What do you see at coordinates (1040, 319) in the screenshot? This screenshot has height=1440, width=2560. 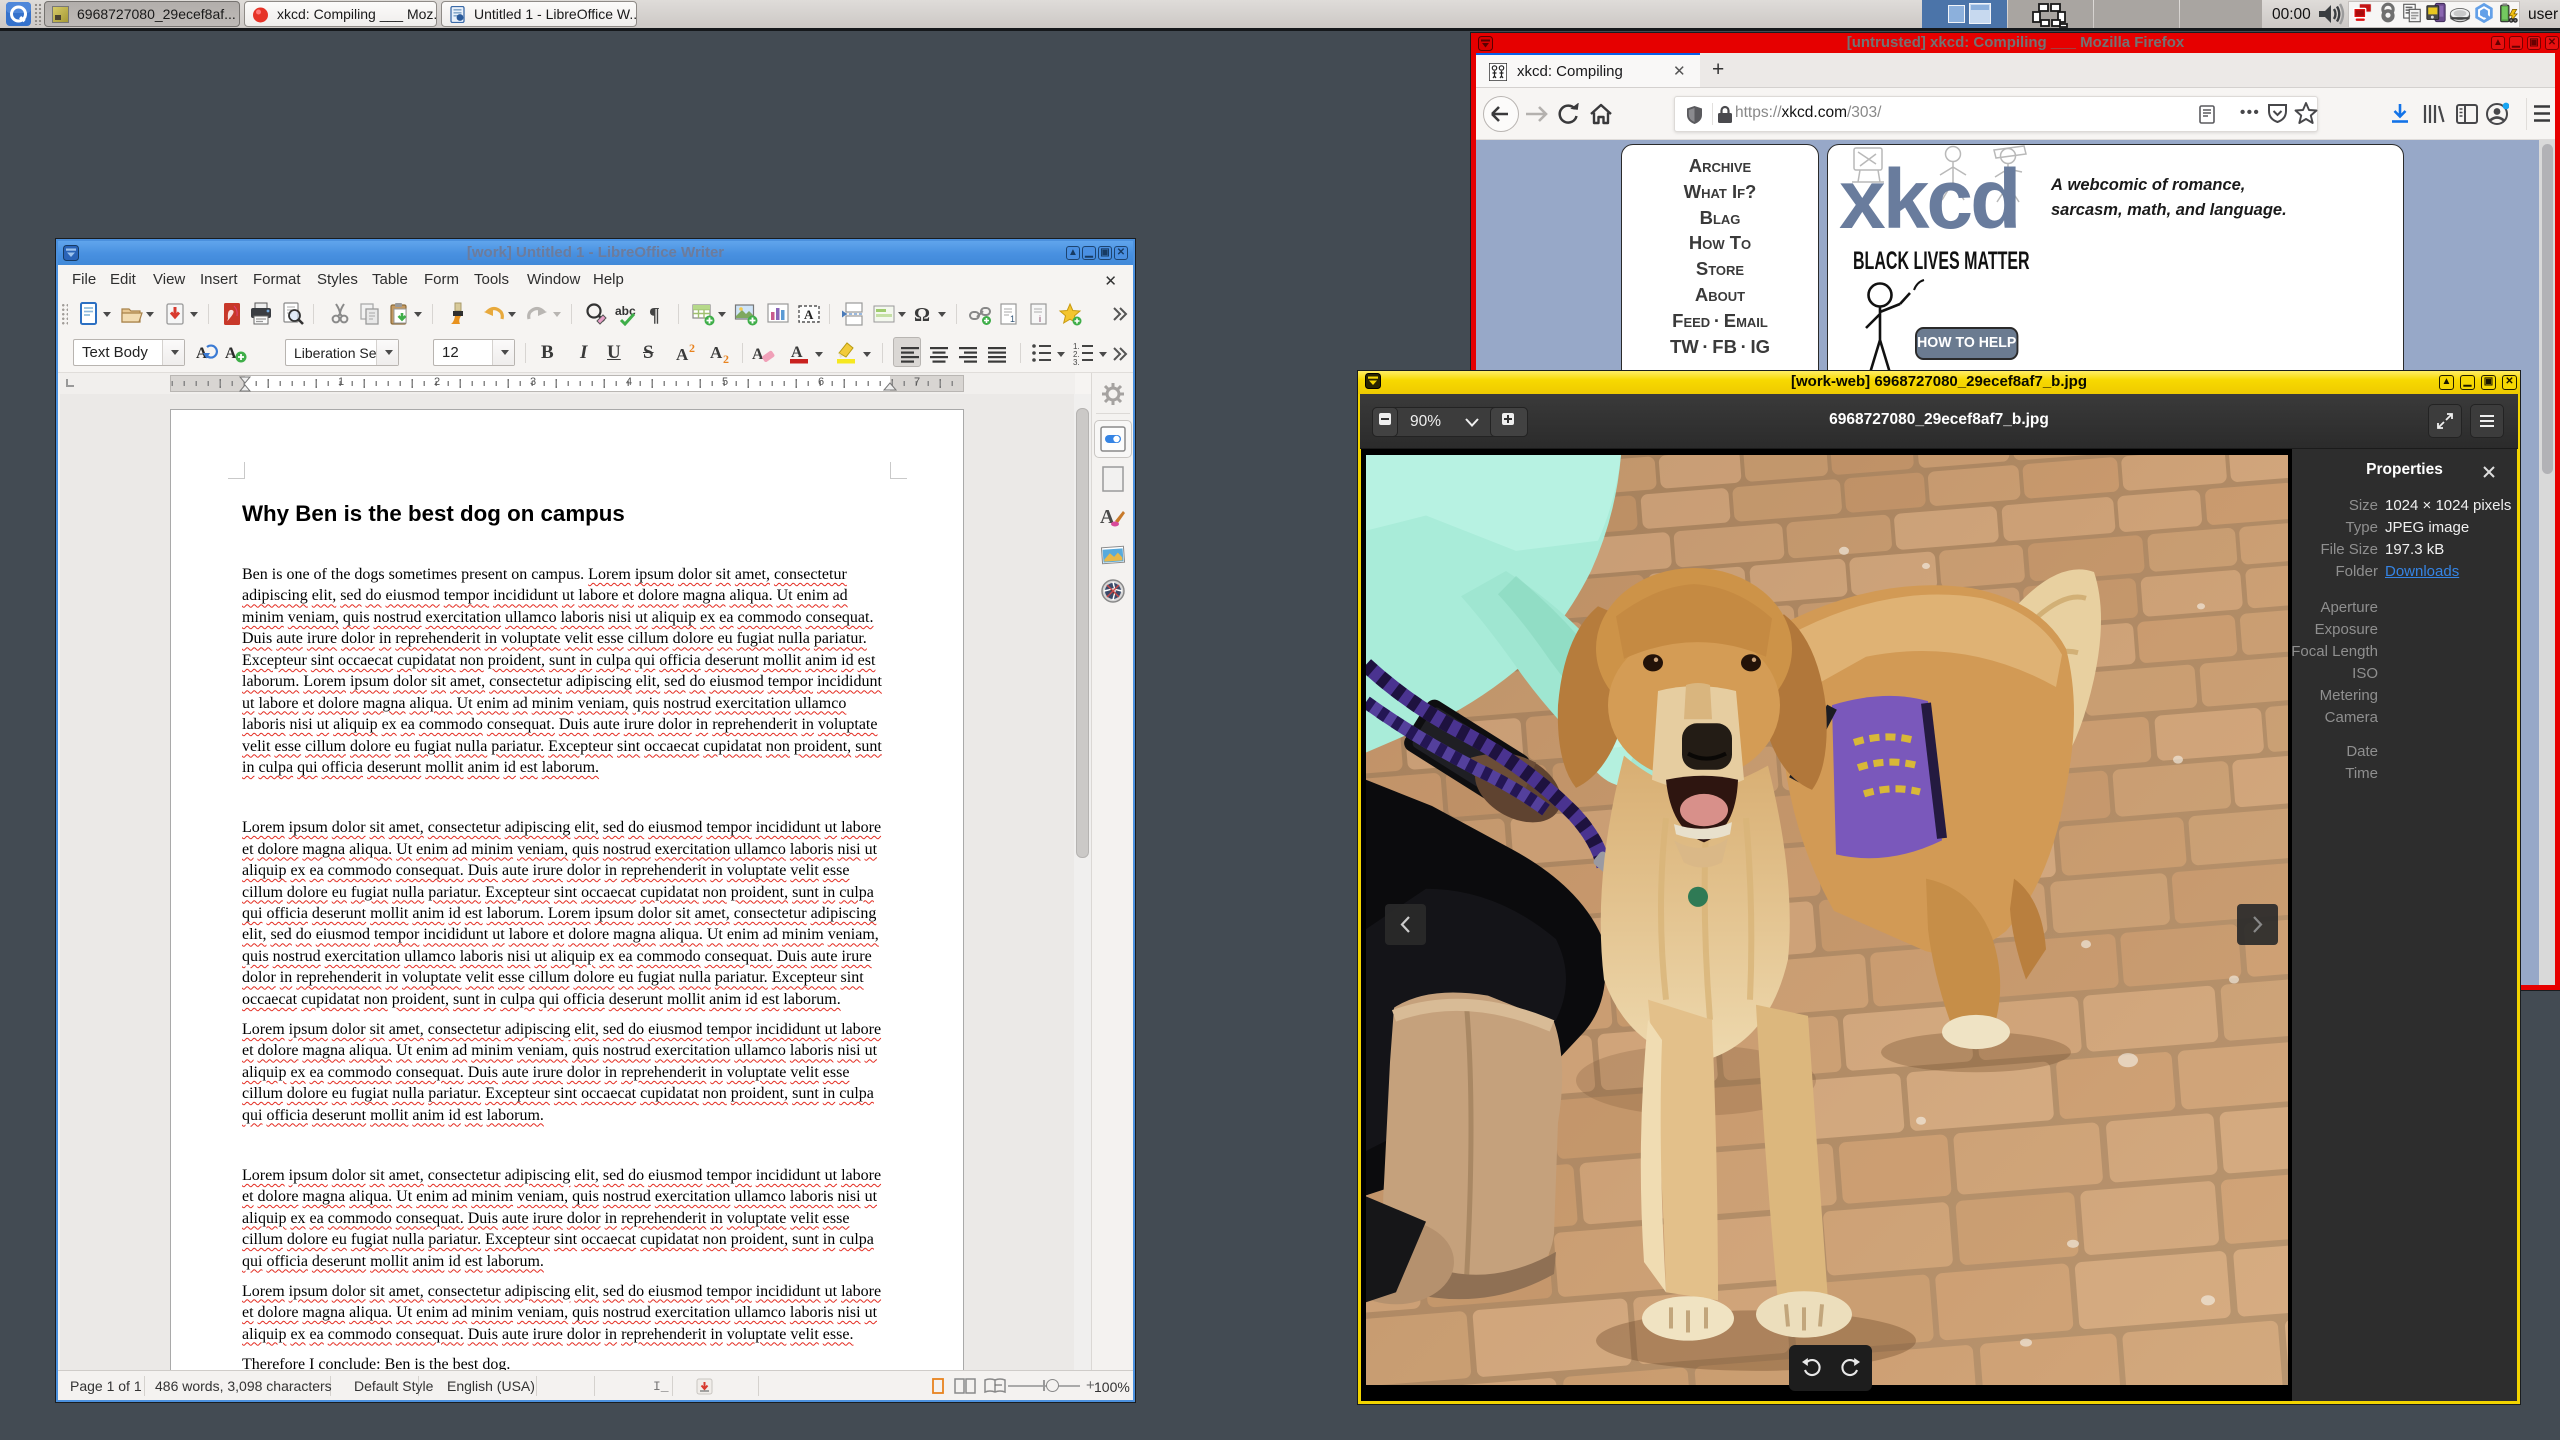 I see `svg-text: i` at bounding box center [1040, 319].